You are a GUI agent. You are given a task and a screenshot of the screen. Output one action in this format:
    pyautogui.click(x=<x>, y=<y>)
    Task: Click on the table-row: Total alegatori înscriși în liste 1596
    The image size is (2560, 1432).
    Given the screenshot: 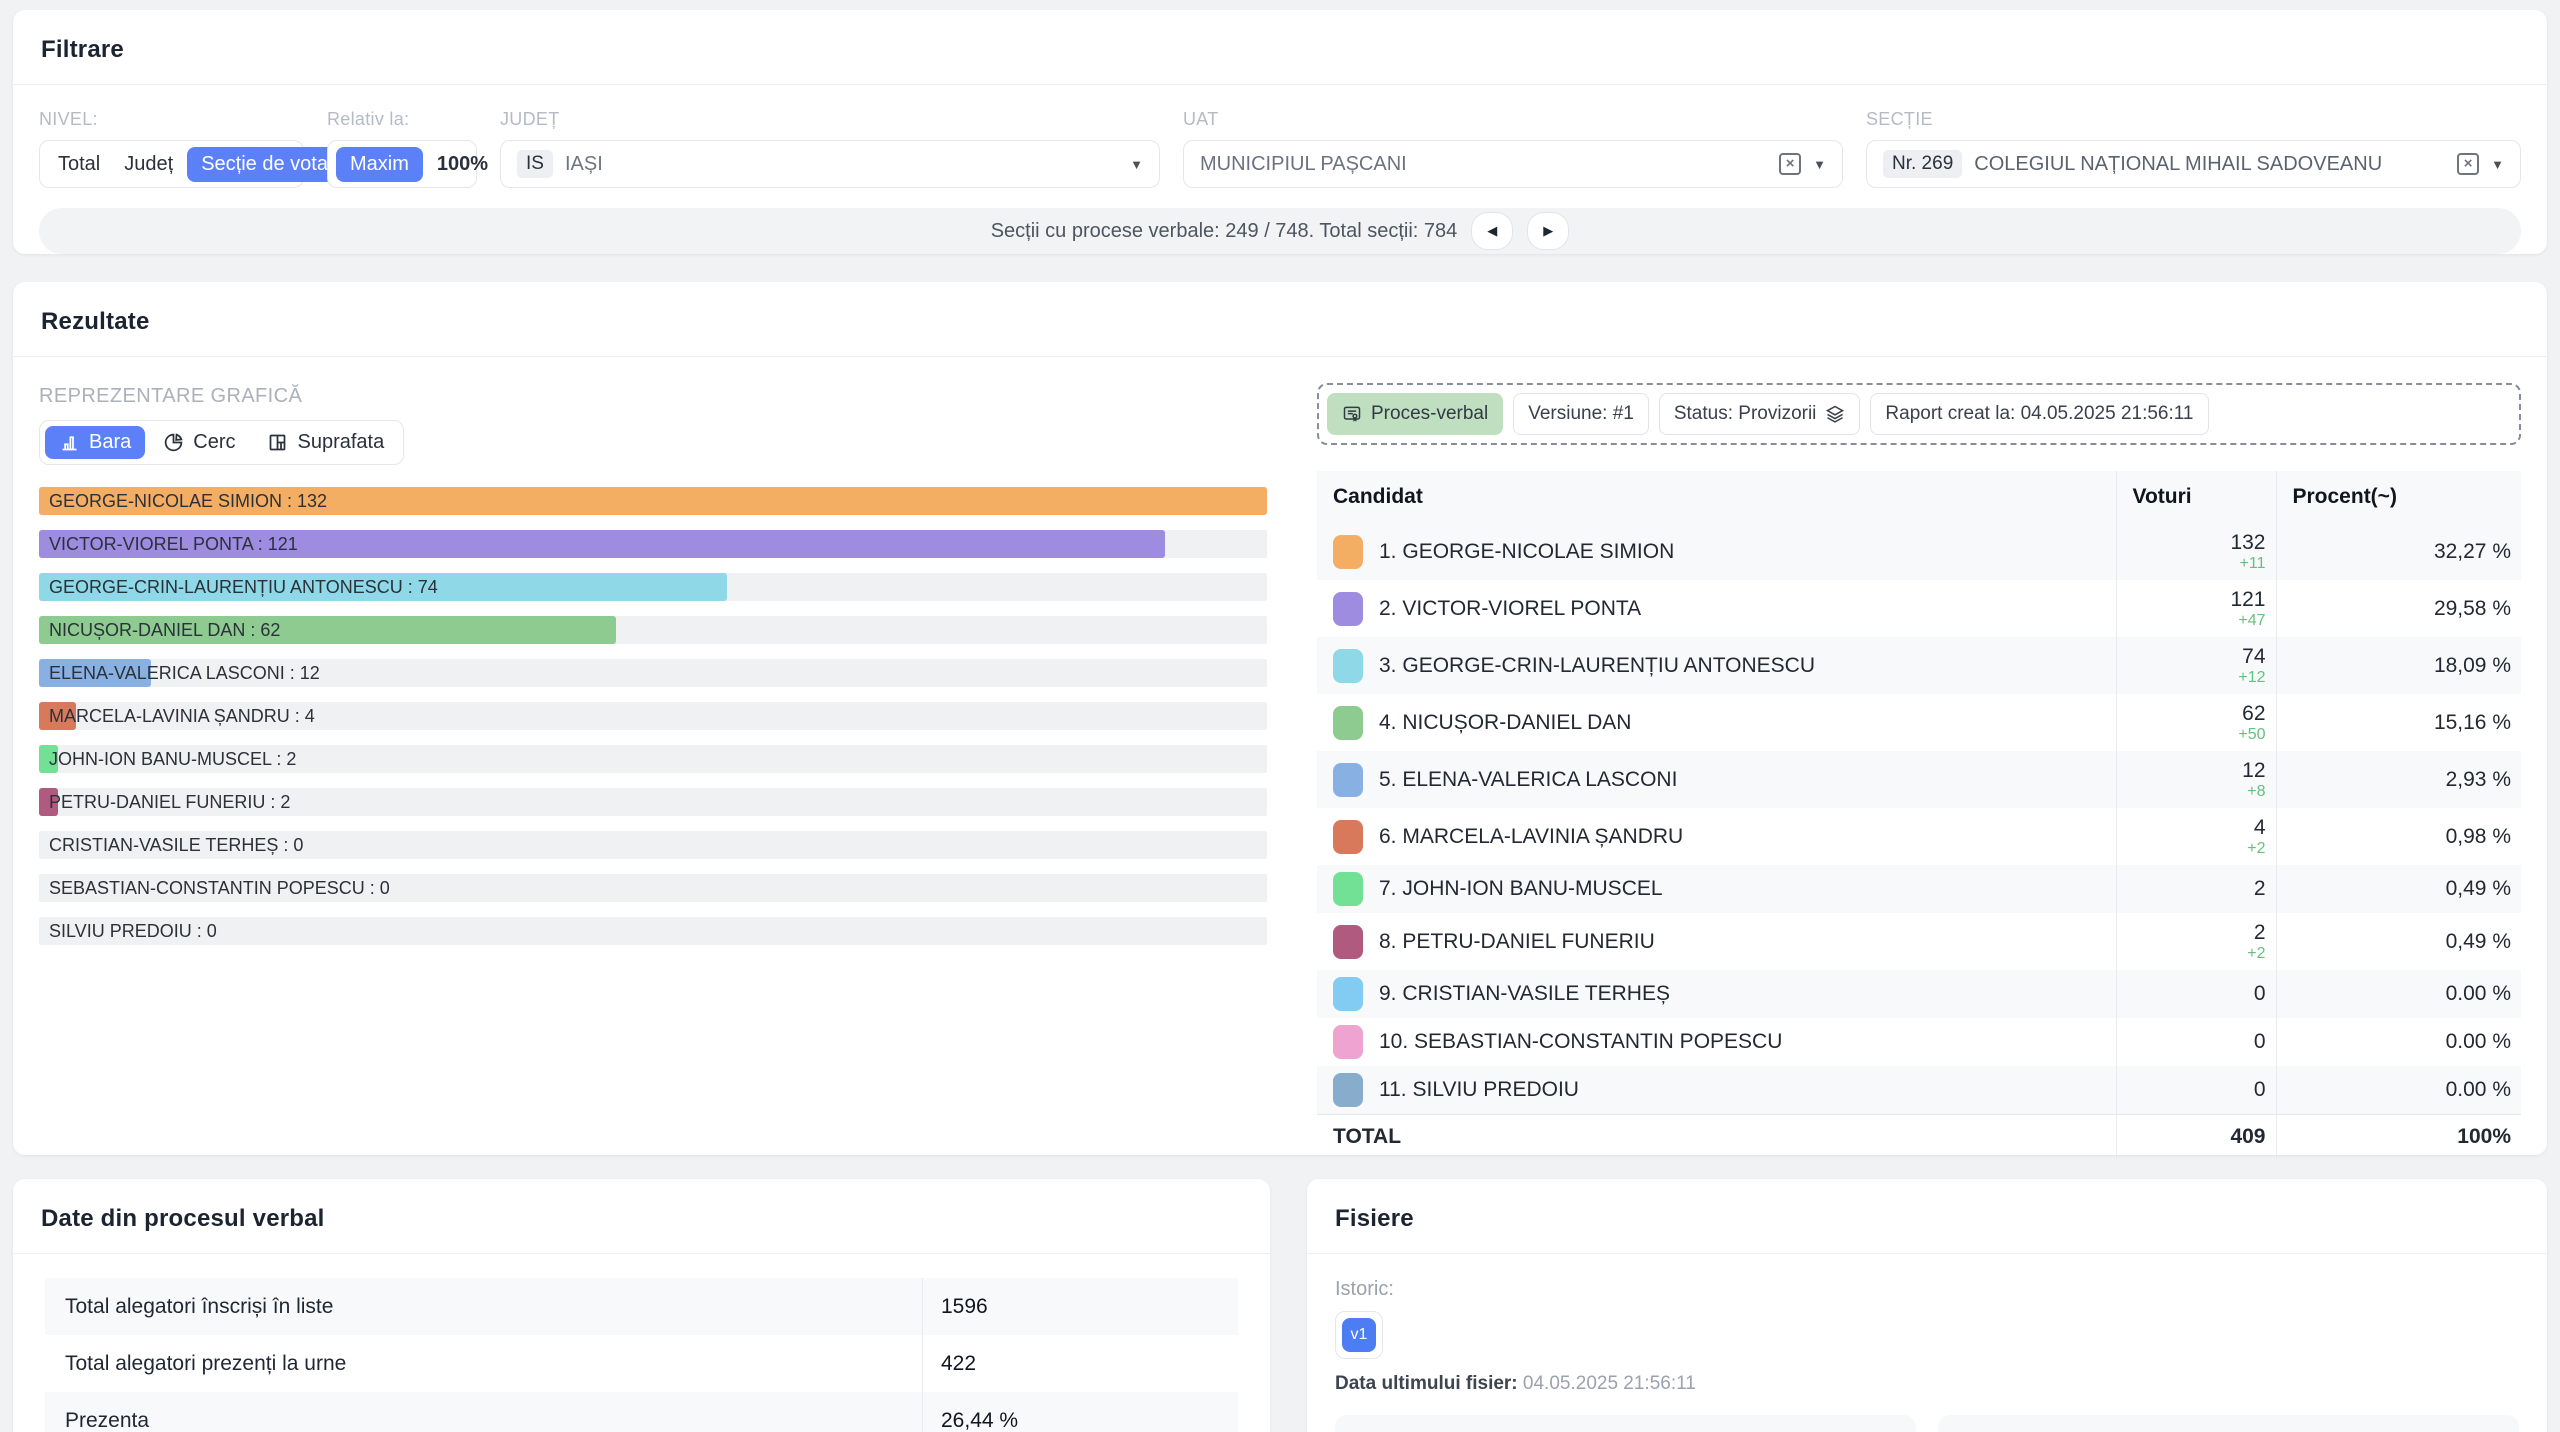 What is the action you would take?
    pyautogui.click(x=641, y=1306)
    